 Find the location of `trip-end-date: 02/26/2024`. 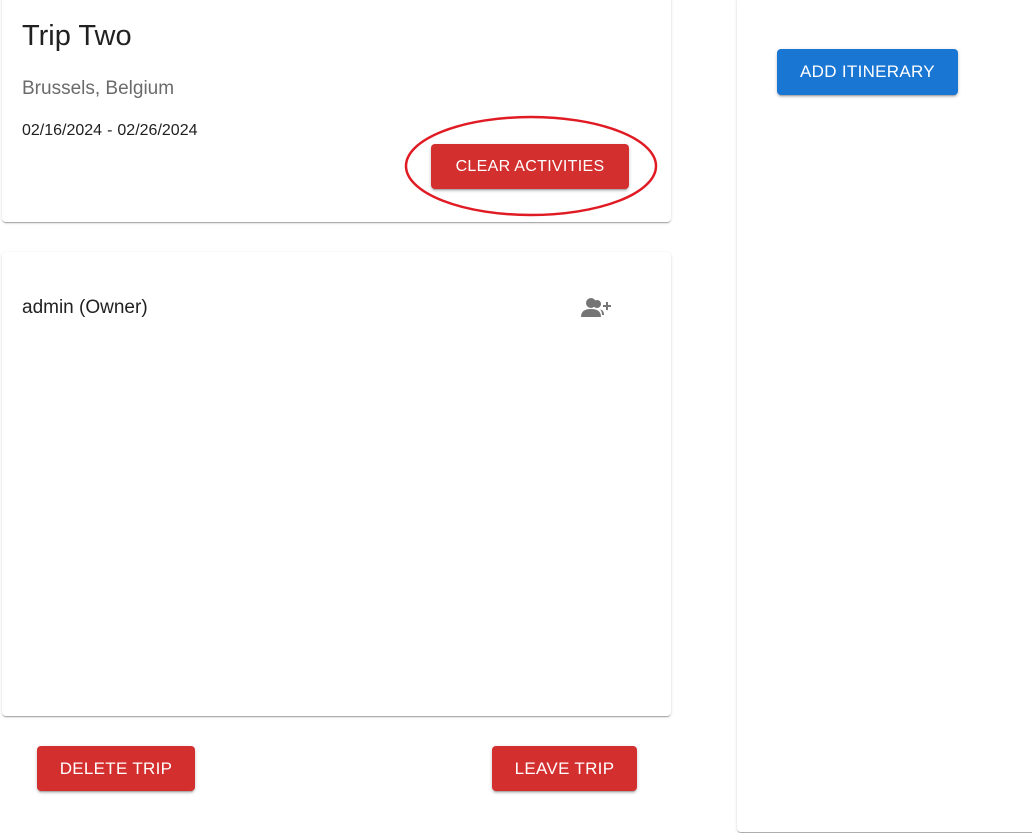

trip-end-date: 02/26/2024 is located at coordinates (157, 130).